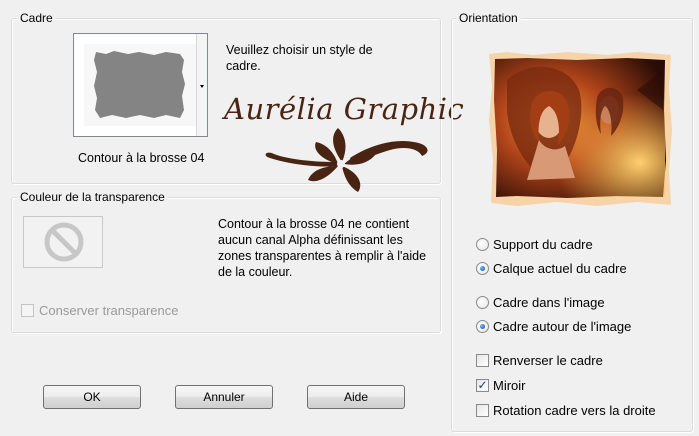 The width and height of the screenshot is (699, 436). I want to click on cadre-autour-image-label: Cadre autour de l'image, so click(562, 326).